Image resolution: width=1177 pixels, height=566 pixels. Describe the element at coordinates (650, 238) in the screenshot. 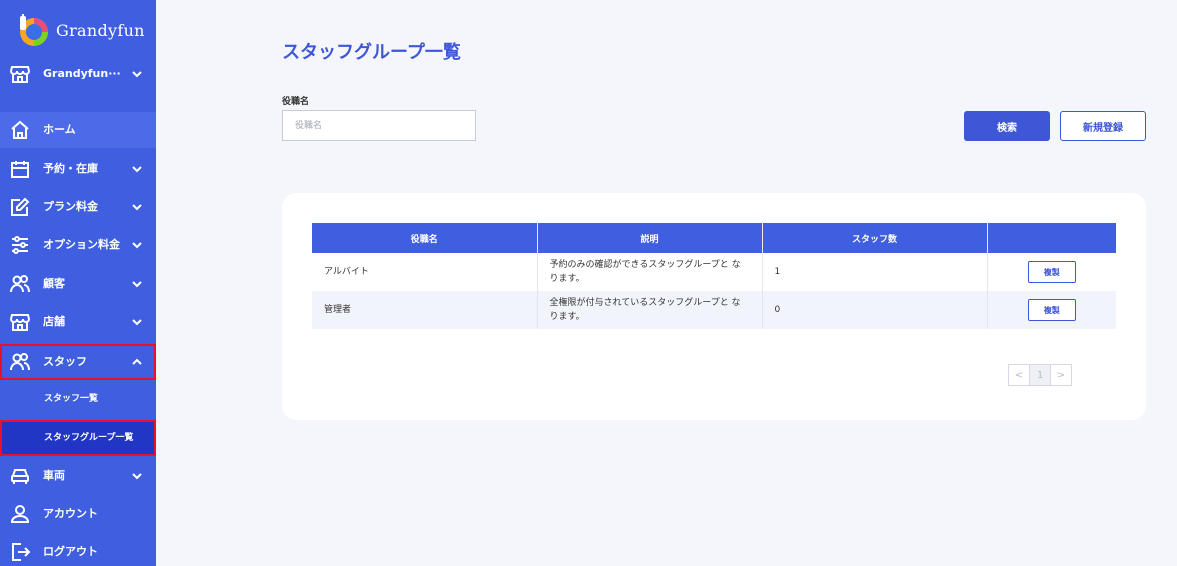

I see `column-header-description: 説明` at that location.